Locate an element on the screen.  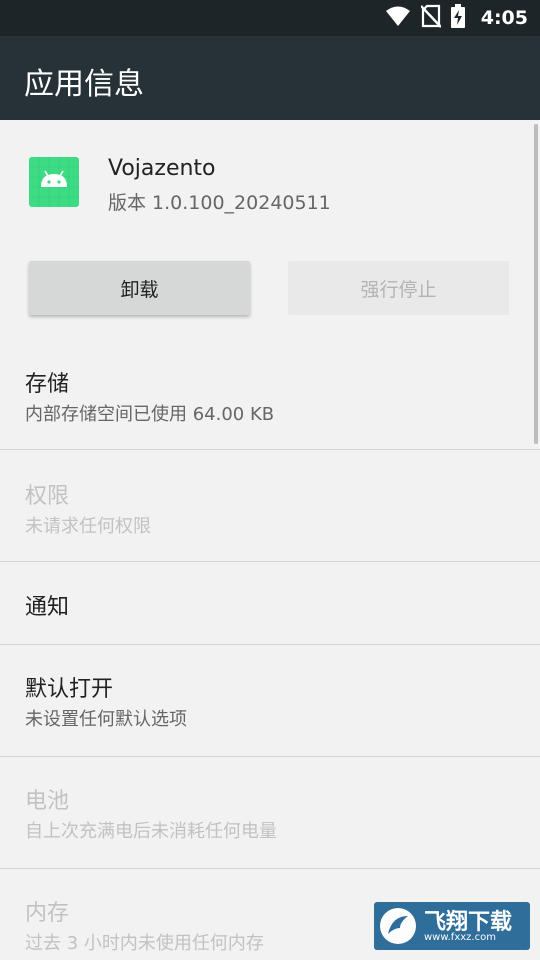
status-time: 4:05 is located at coordinates (504, 18).